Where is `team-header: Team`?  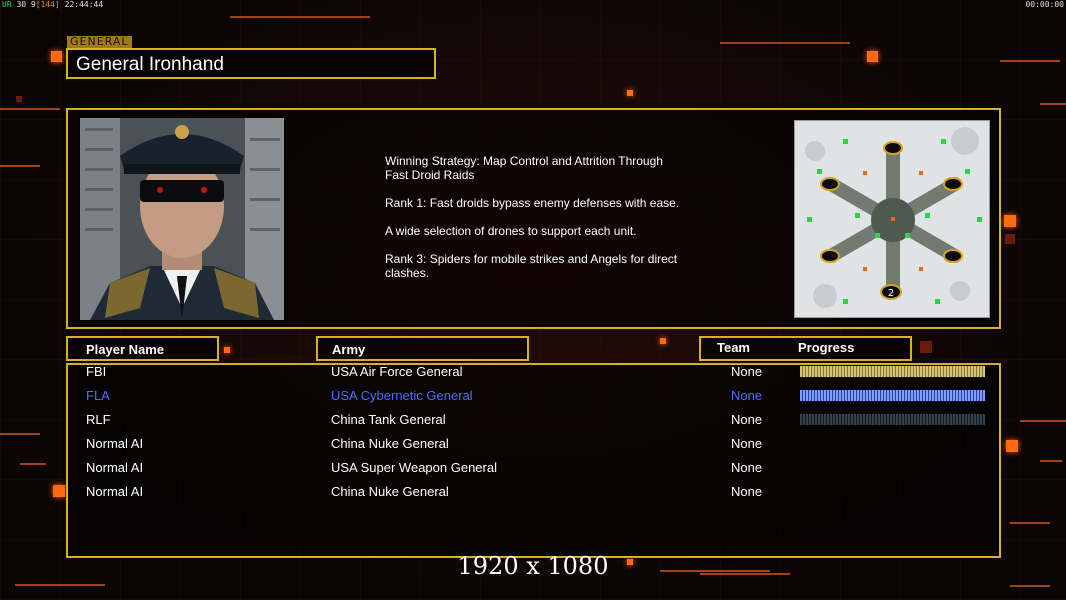
team-header: Team is located at coordinates (733, 347).